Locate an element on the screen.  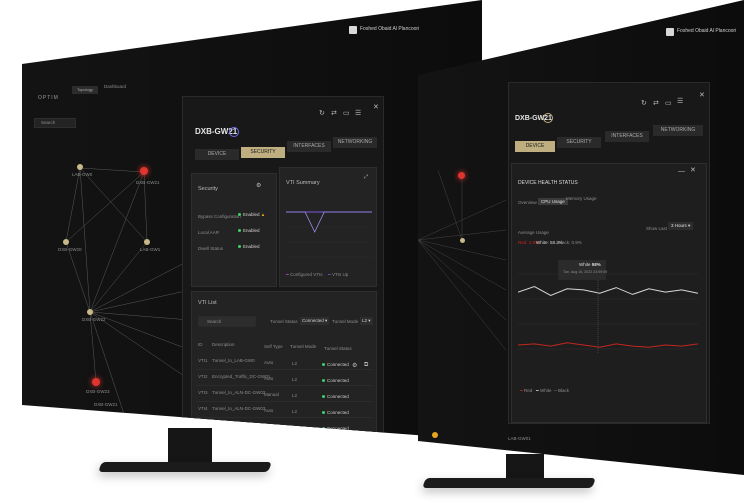
tooltip-series: White is located at coordinates (585, 264).